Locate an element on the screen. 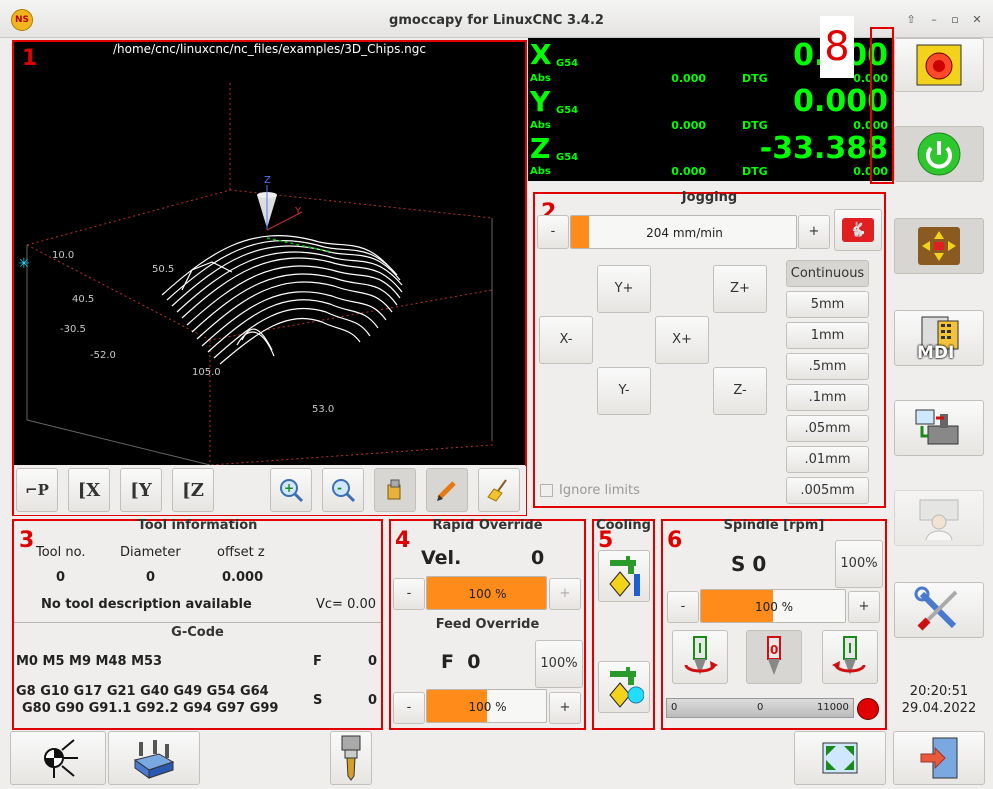 This screenshot has width=993, height=789. dro-z-abs: 0.000 is located at coordinates (688, 171).